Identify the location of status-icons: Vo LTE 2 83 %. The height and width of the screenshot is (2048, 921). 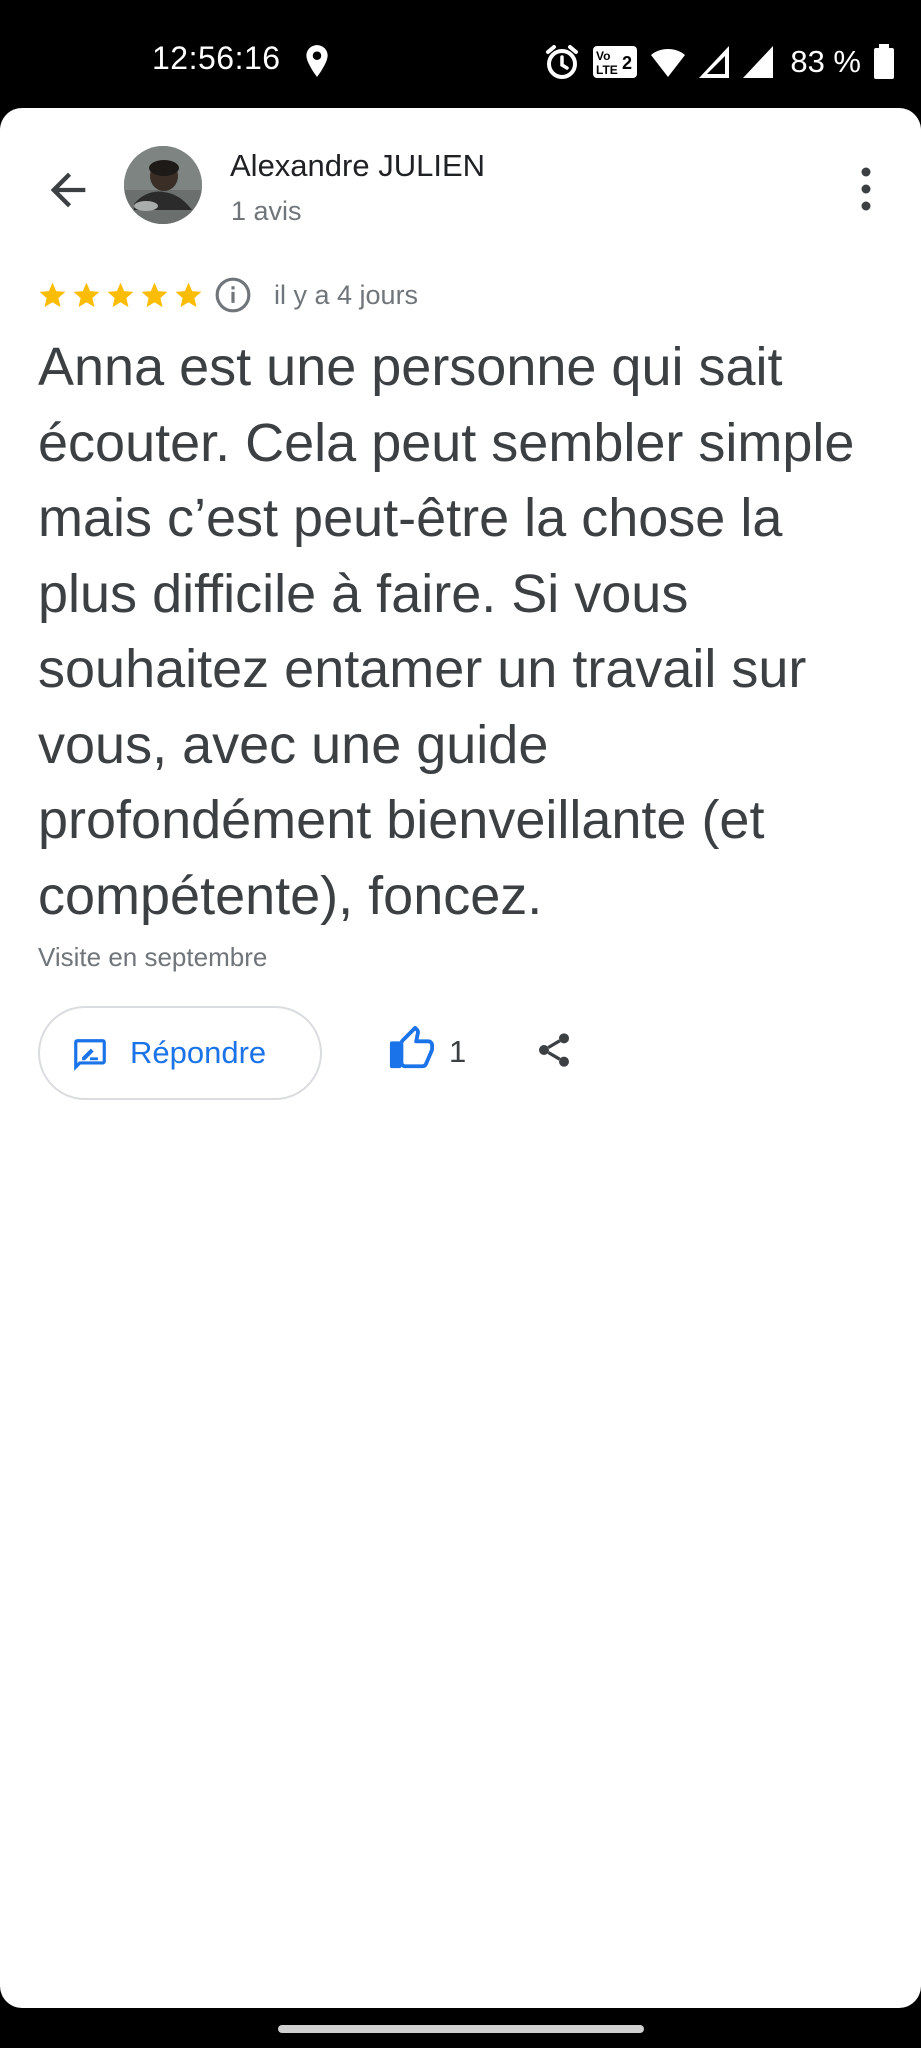
(719, 62).